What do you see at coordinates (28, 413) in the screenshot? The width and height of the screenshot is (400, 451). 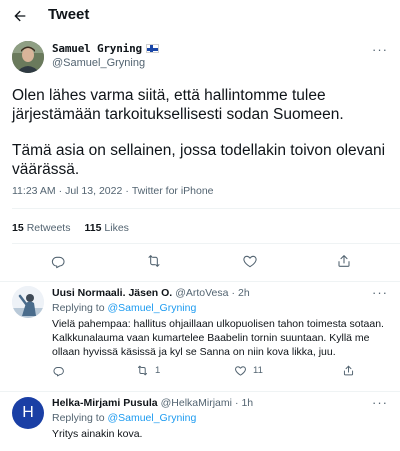 I see `reply-avatar: H` at bounding box center [28, 413].